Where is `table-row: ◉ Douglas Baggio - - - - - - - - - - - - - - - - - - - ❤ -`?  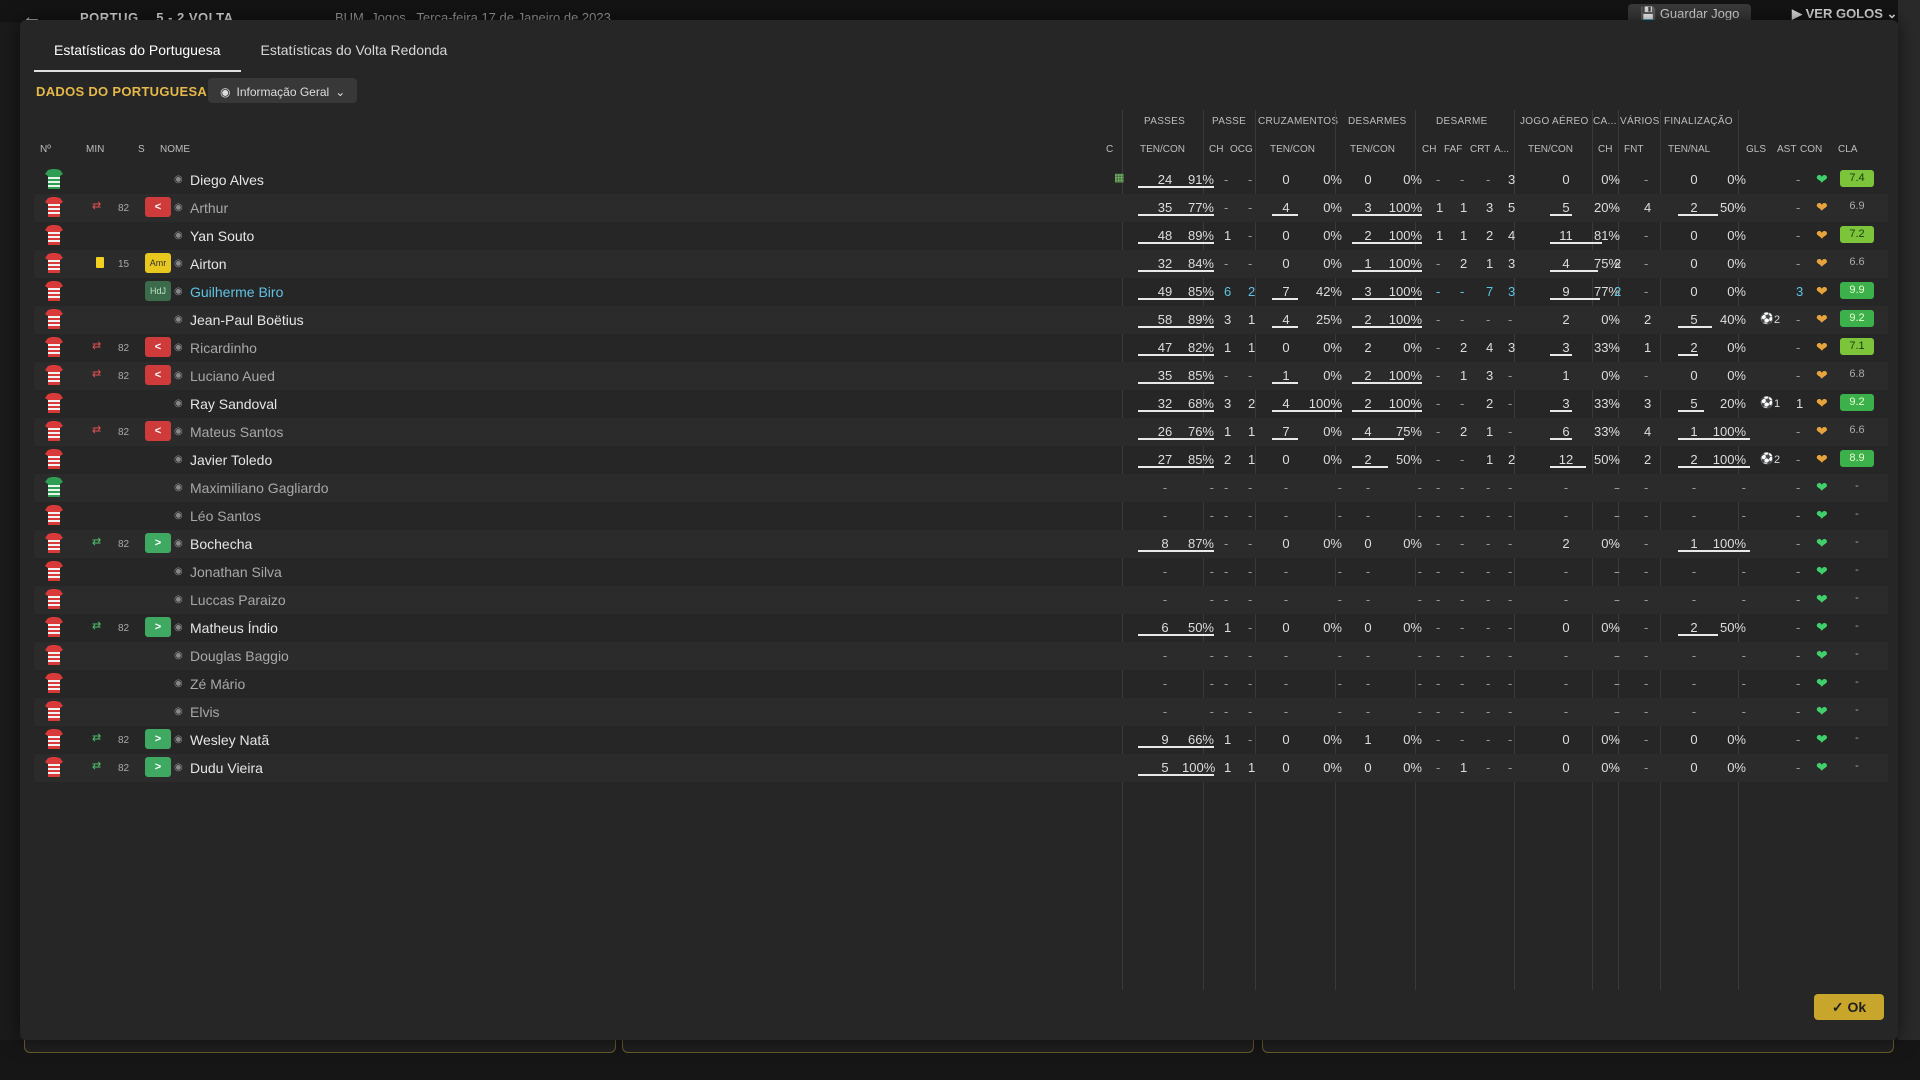
table-row: ◉ Douglas Baggio - - - - - - - - - - - - - - - - - - - ❤ - is located at coordinates (961, 656).